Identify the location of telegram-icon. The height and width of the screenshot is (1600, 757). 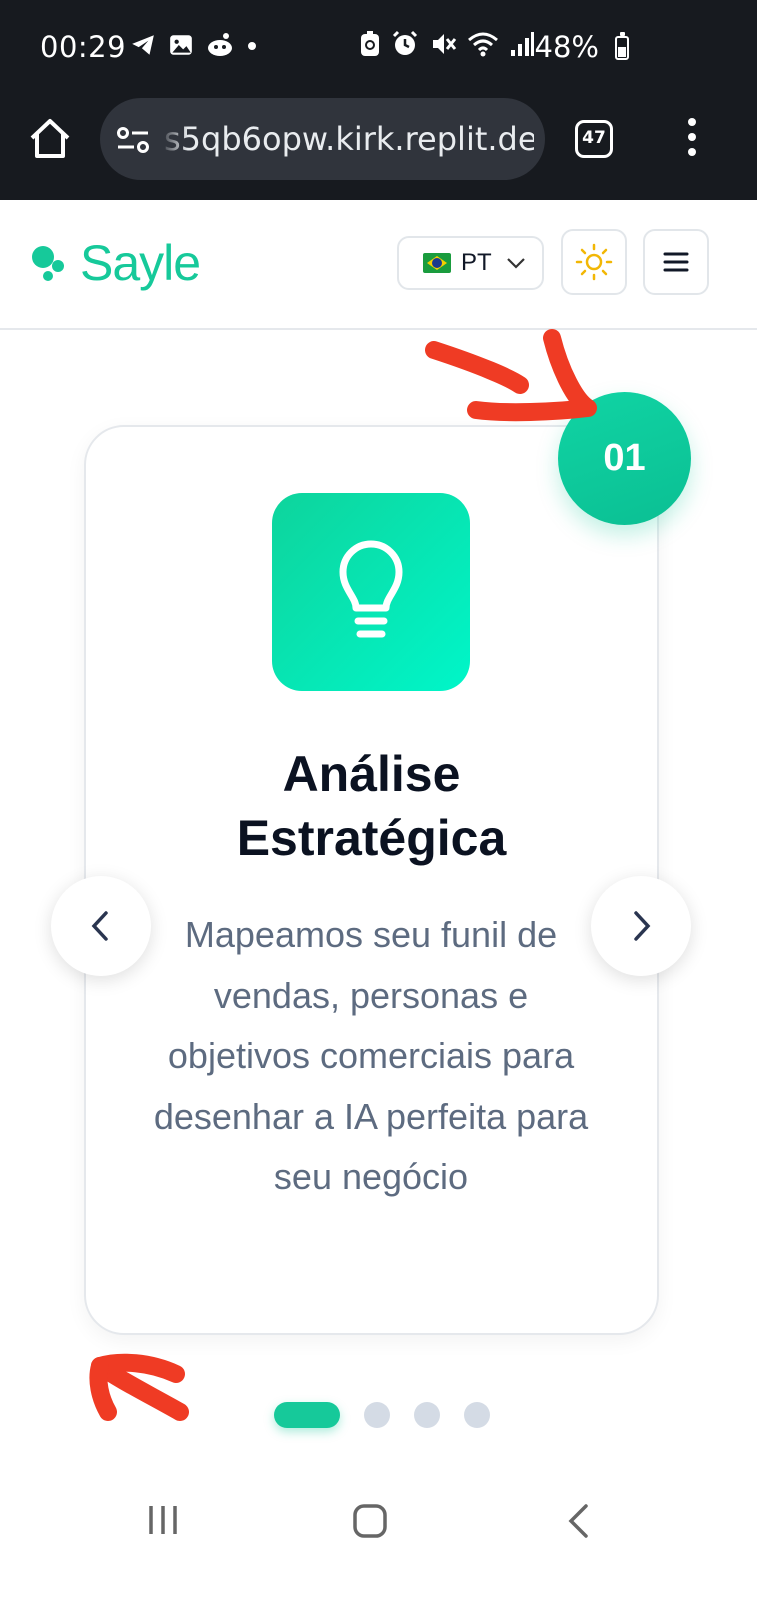
(143, 45).